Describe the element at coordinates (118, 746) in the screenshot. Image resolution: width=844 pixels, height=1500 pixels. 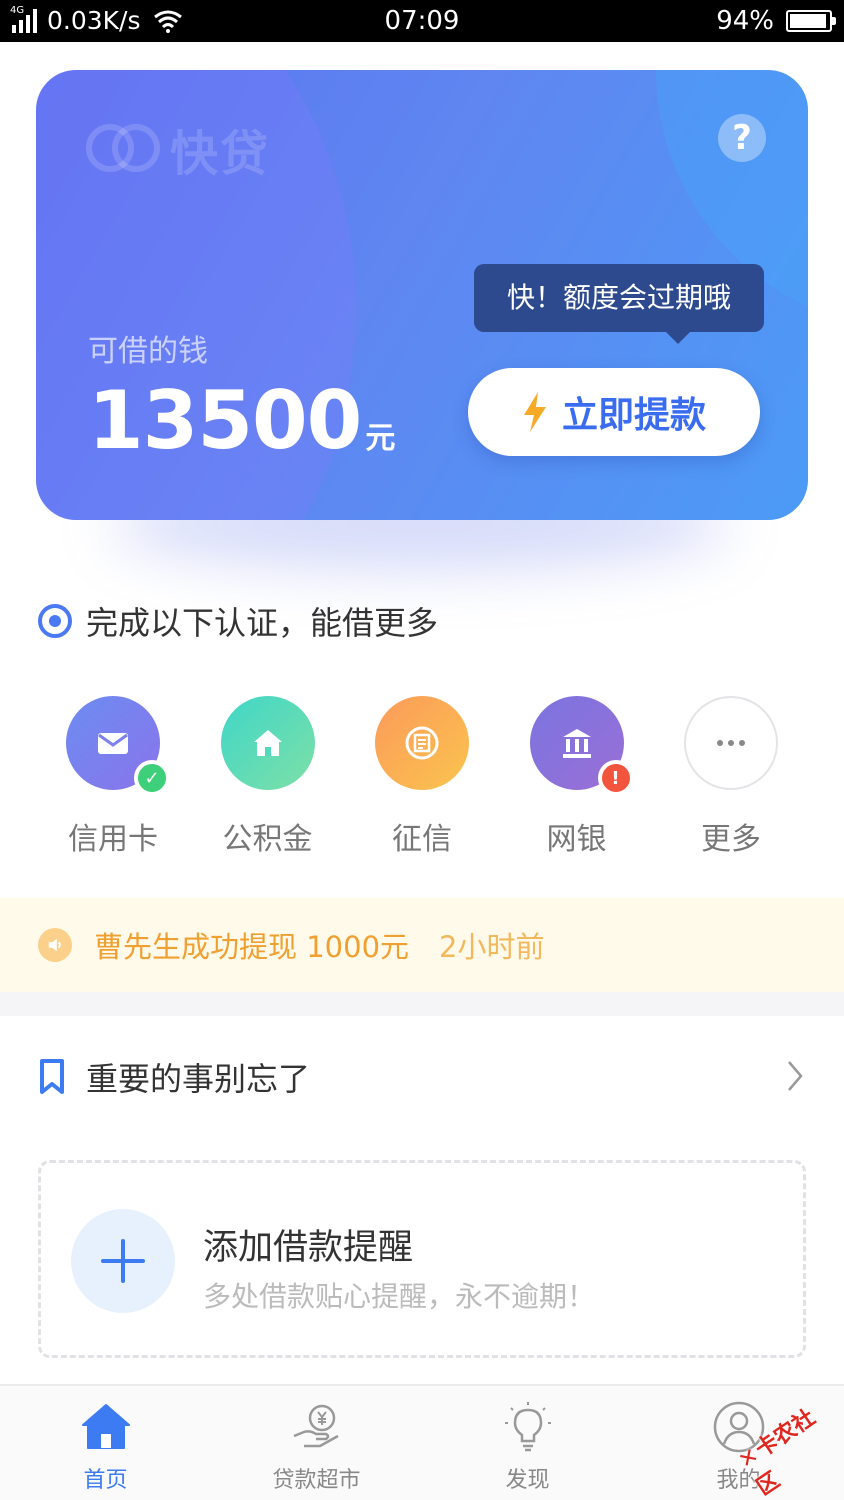
I see `envelope-icon: ✓` at that location.